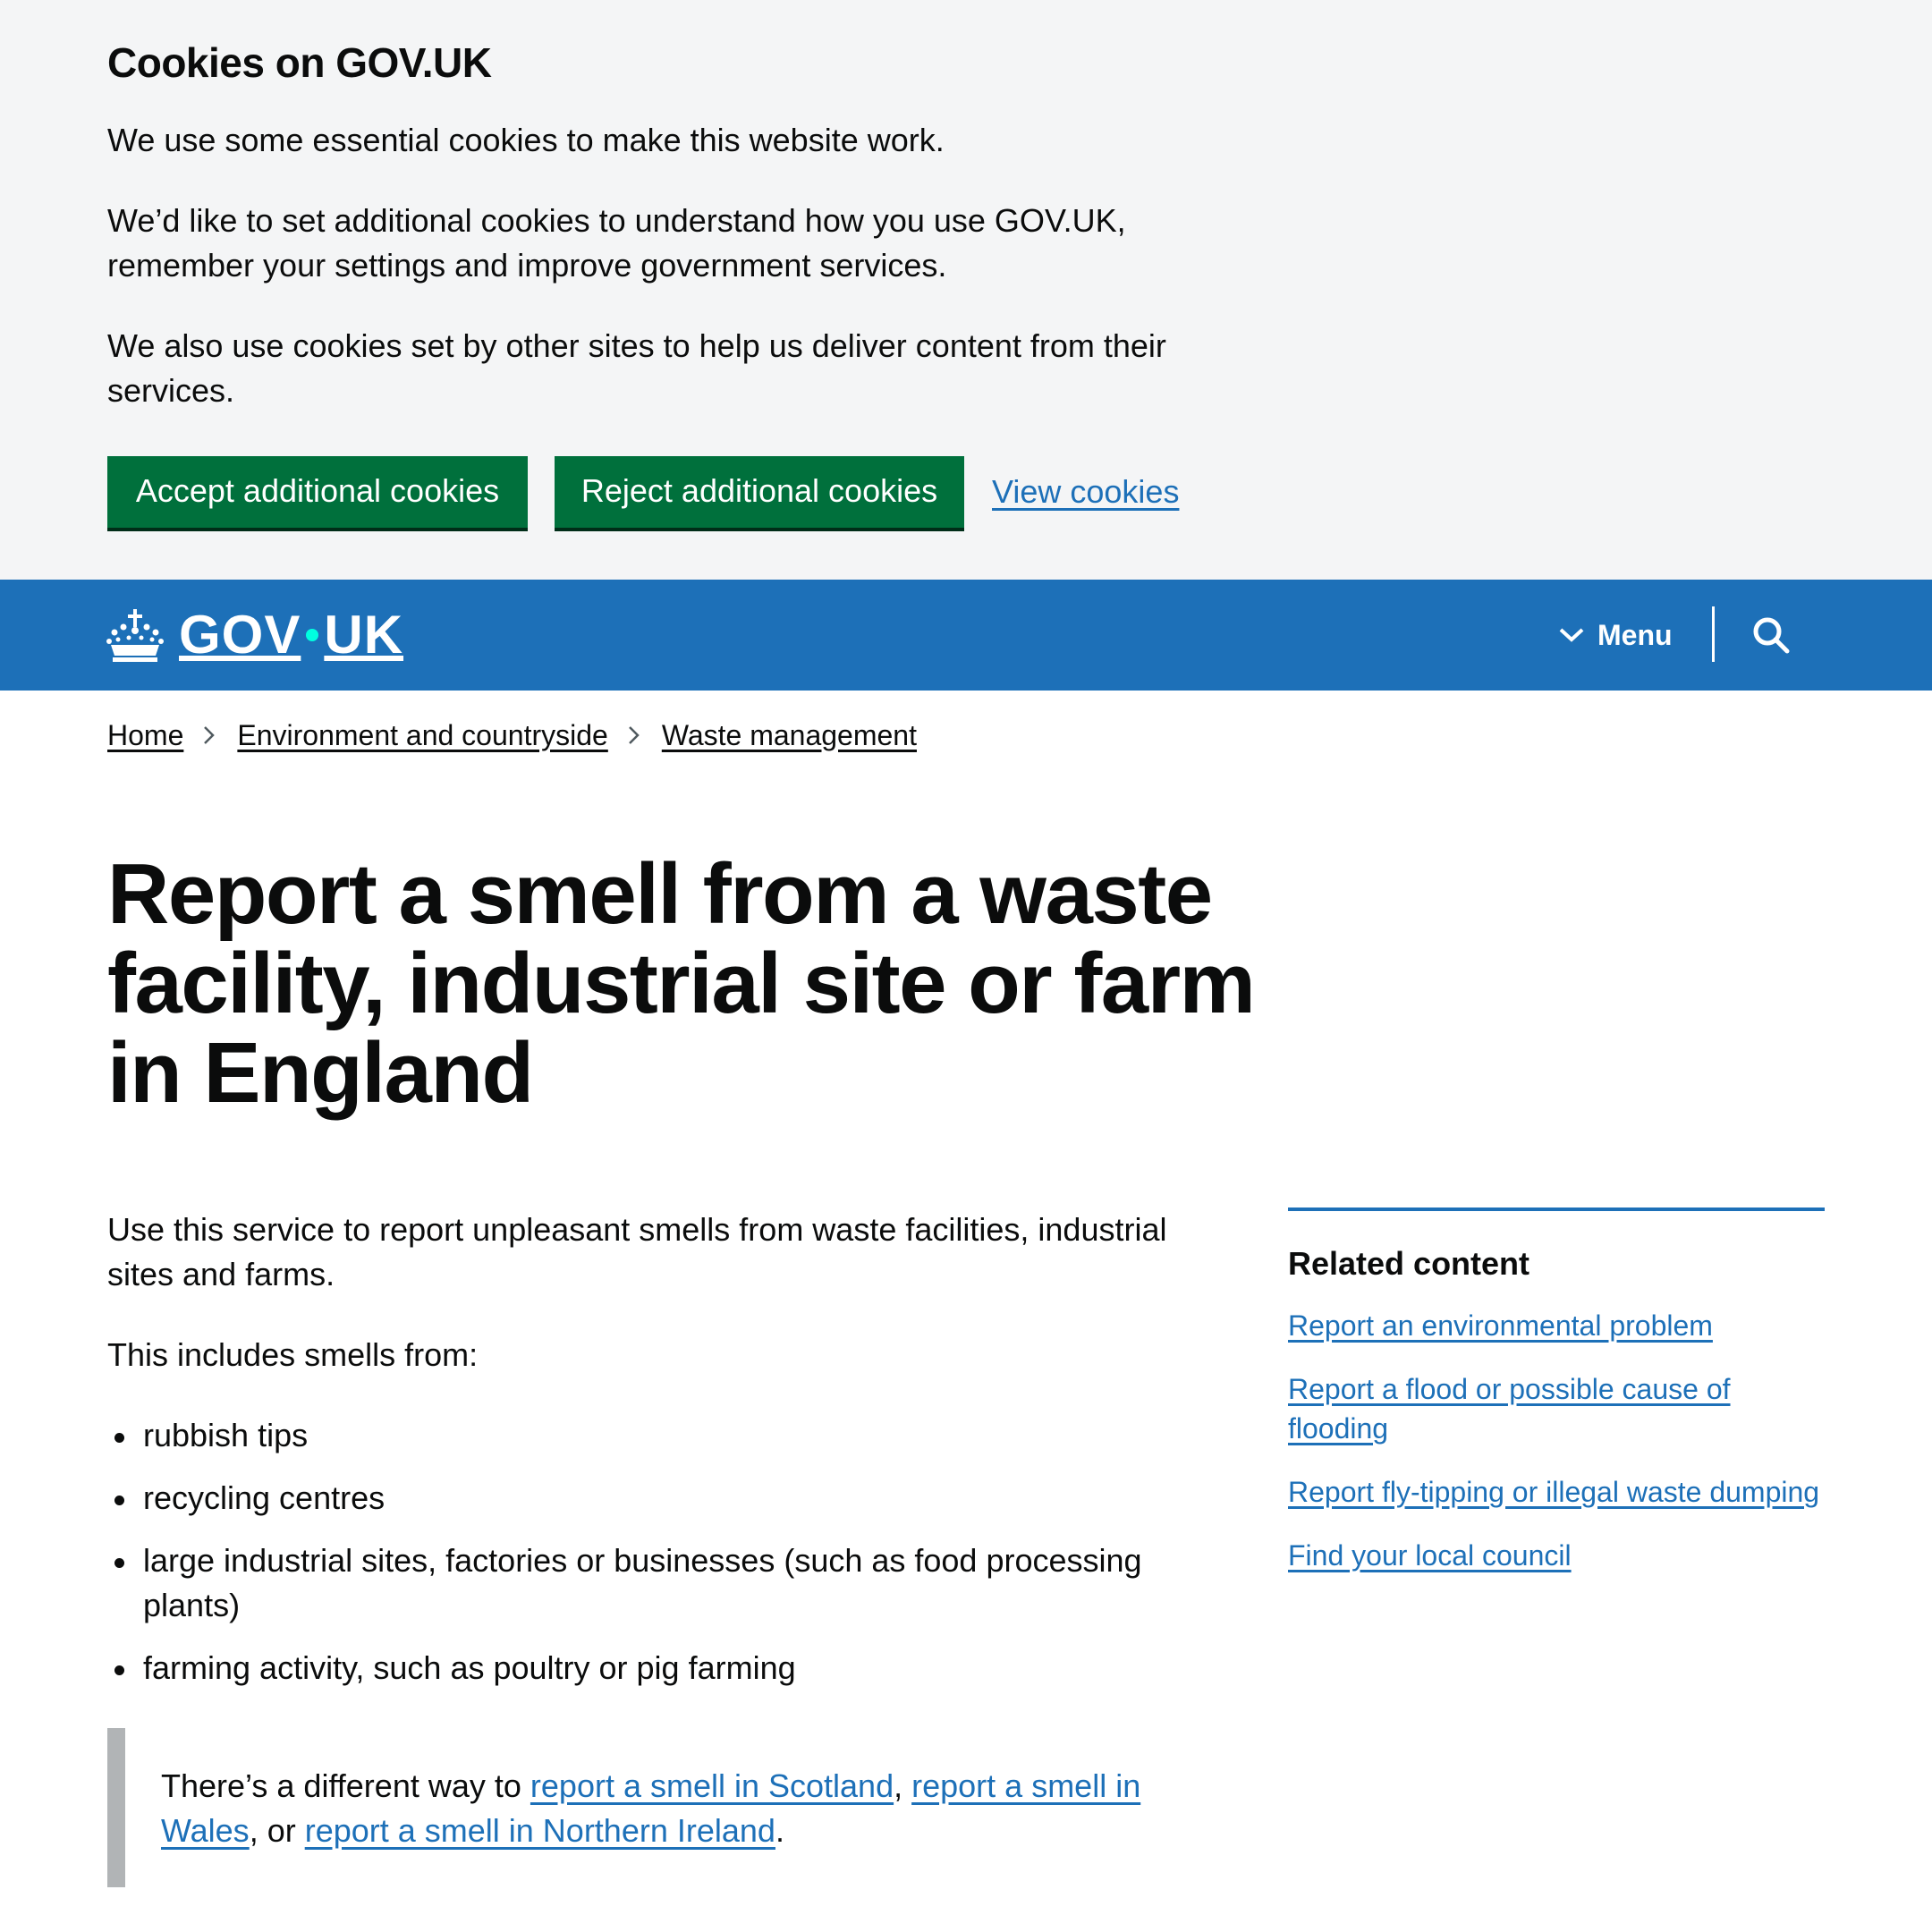 Image resolution: width=1932 pixels, height=1932 pixels. Describe the element at coordinates (1430, 1555) in the screenshot. I see `related-link-local-council: Find your local council` at that location.